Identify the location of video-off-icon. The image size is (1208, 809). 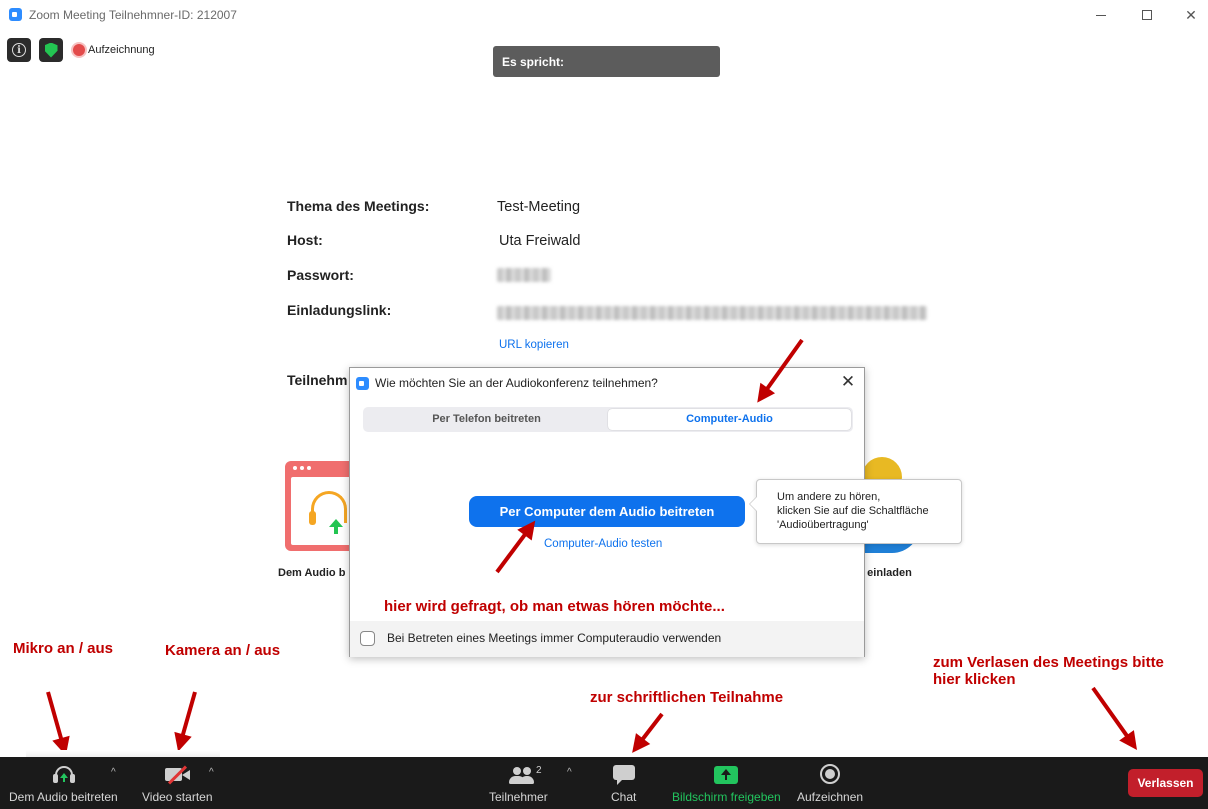
(178, 775).